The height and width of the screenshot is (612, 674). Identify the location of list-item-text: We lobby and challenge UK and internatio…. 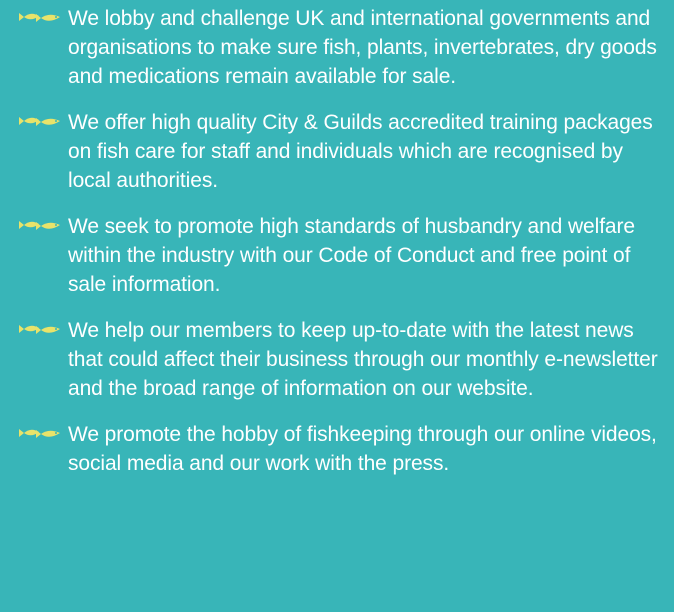
(362, 47).